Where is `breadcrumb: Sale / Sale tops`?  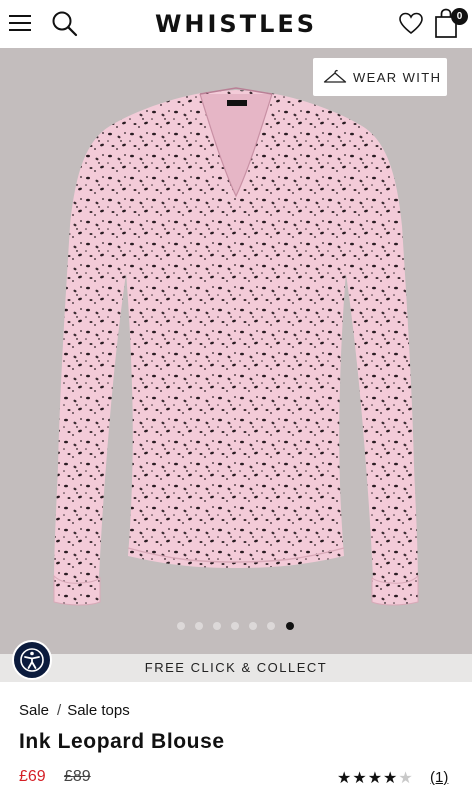
breadcrumb: Sale / Sale tops is located at coordinates (74, 710).